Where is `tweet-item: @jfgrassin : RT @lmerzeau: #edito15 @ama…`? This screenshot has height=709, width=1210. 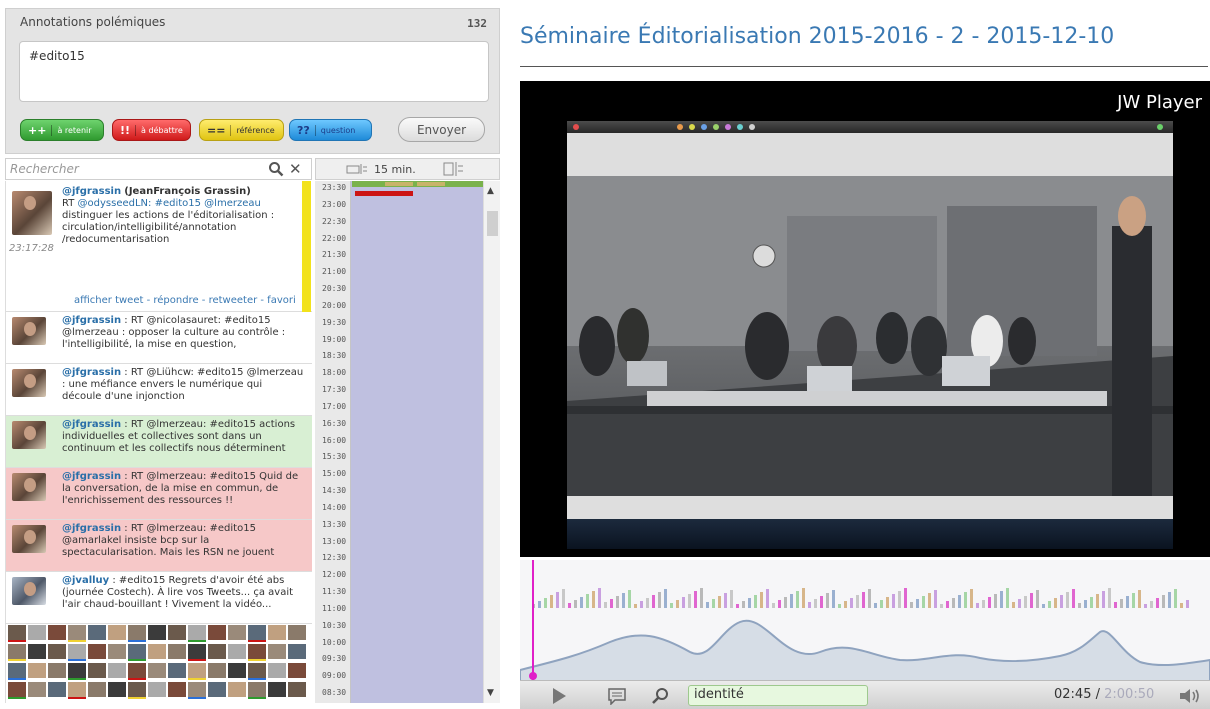 tweet-item: @jfgrassin : RT @lmerzeau: #edito15 @ama… is located at coordinates (159, 546).